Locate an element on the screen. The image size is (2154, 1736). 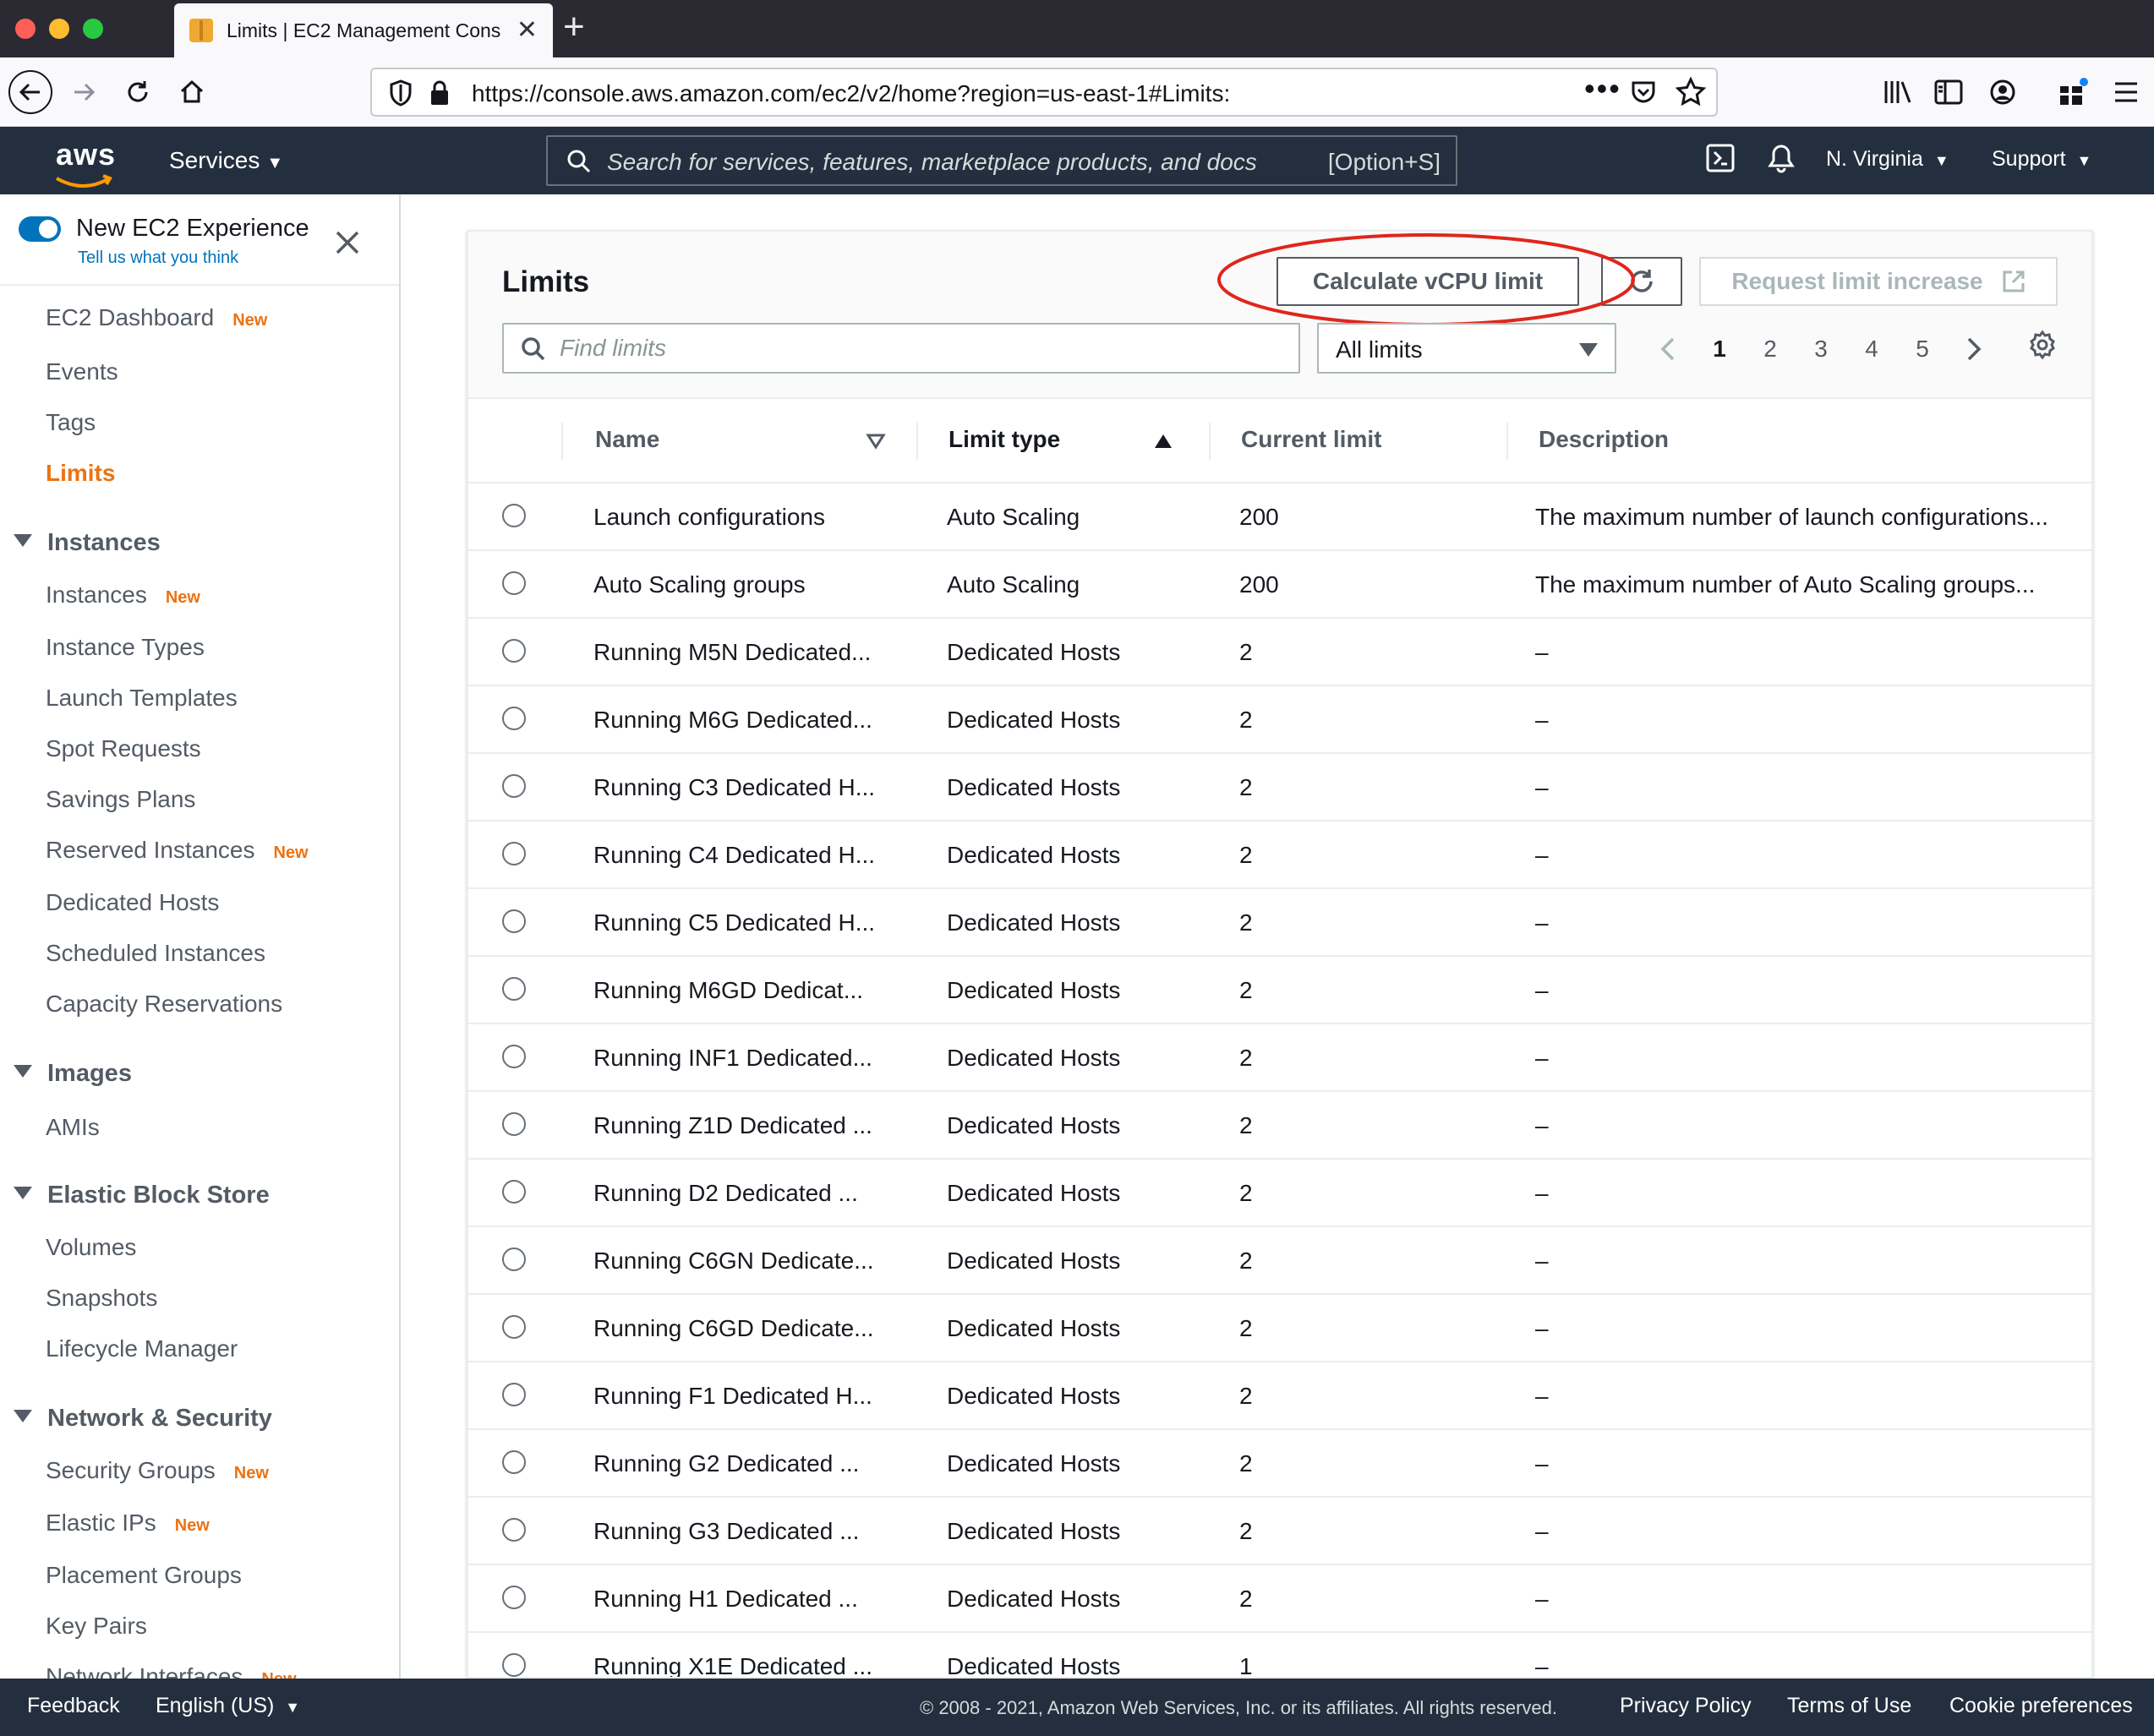
support-menu: Support ▼ is located at coordinates (2042, 159).